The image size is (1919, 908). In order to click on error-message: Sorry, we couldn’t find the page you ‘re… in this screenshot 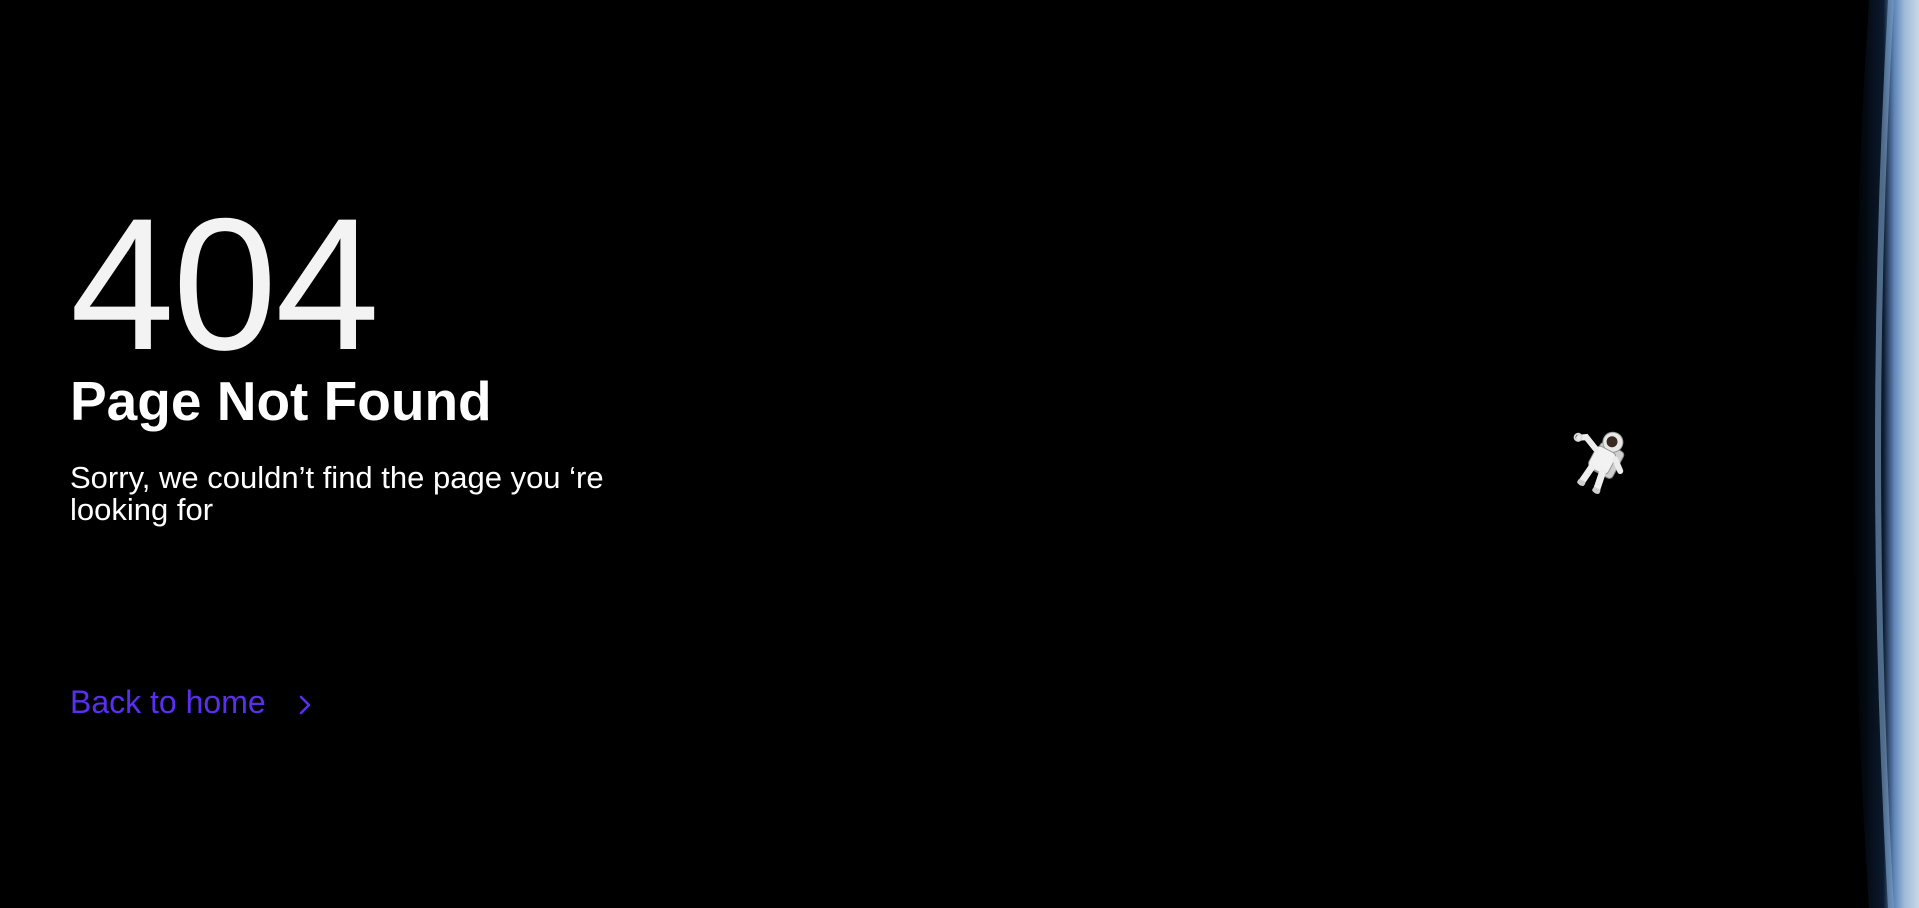, I will do `click(337, 493)`.